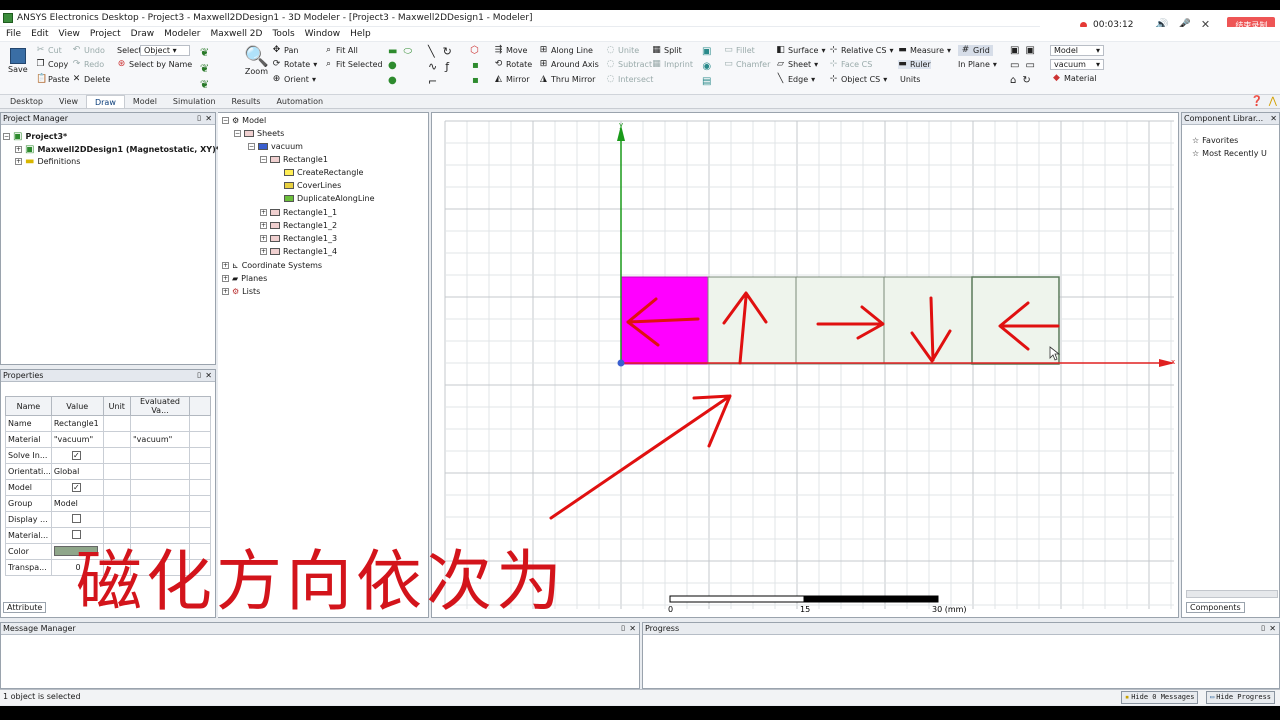  I want to click on tree-cover-lines: CoverLines, so click(312, 185).